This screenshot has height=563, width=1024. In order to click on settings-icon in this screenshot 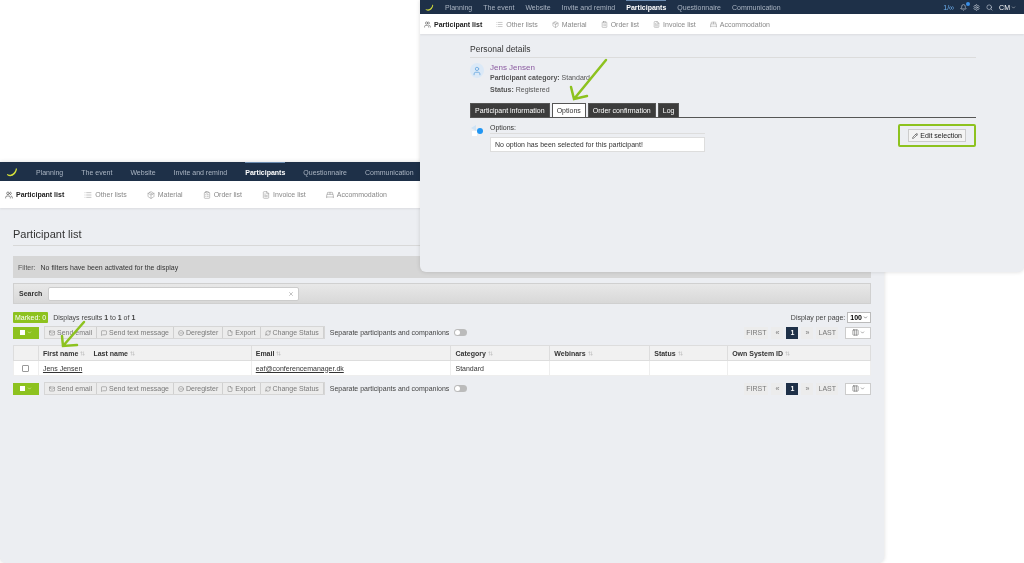, I will do `click(977, 7)`.